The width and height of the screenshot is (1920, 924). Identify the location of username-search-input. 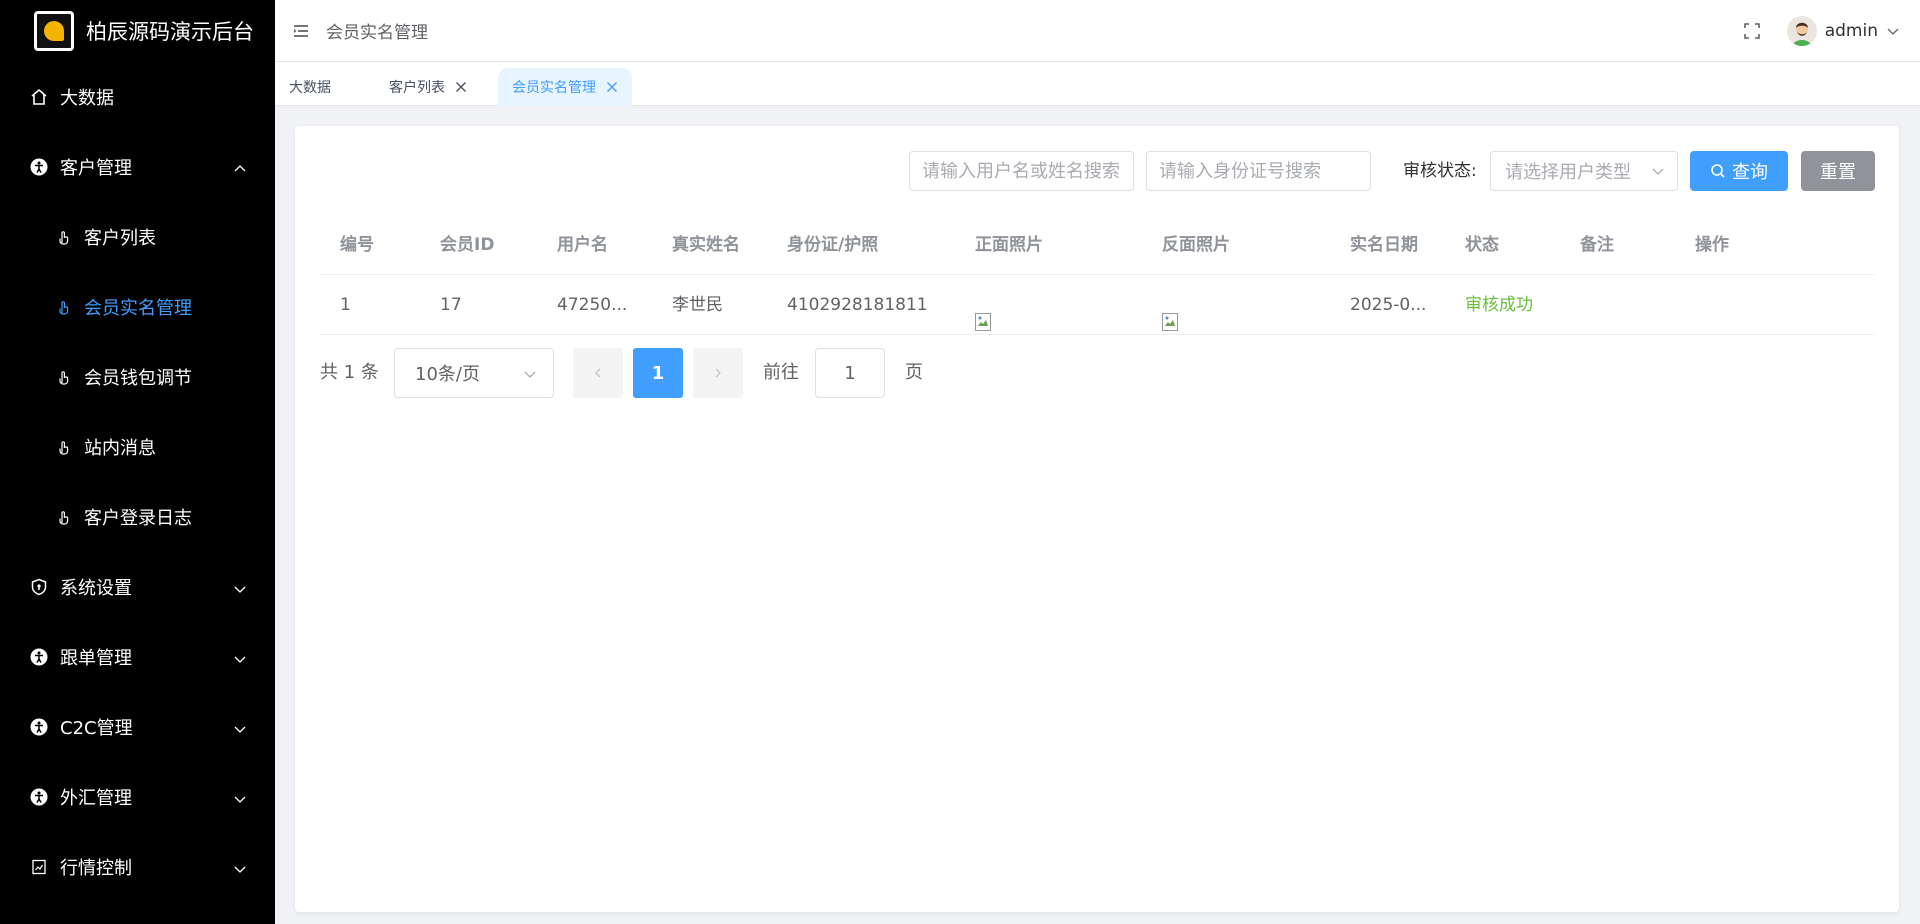
(1021, 171).